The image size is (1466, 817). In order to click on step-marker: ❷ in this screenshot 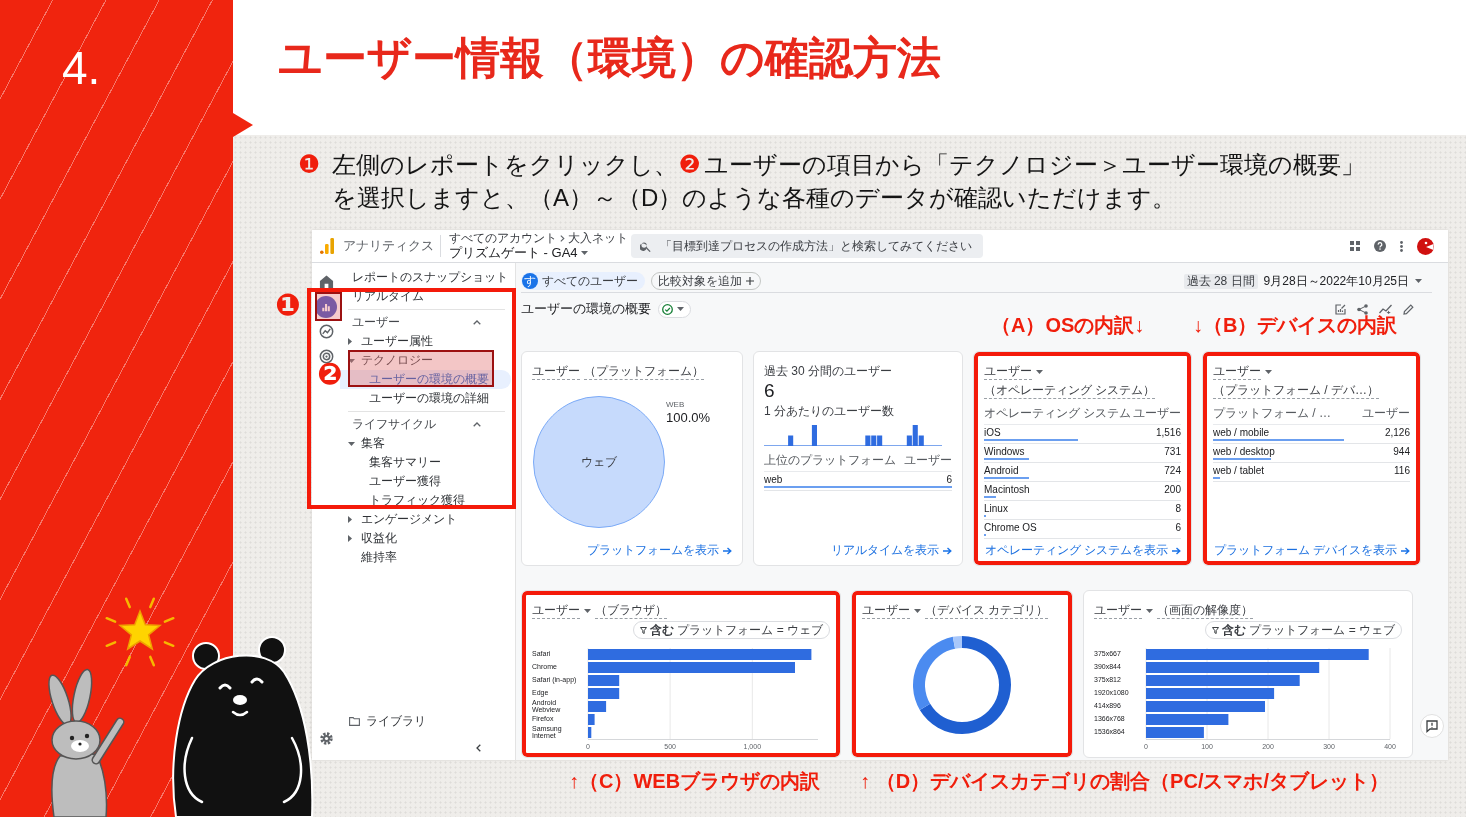, I will do `click(330, 374)`.